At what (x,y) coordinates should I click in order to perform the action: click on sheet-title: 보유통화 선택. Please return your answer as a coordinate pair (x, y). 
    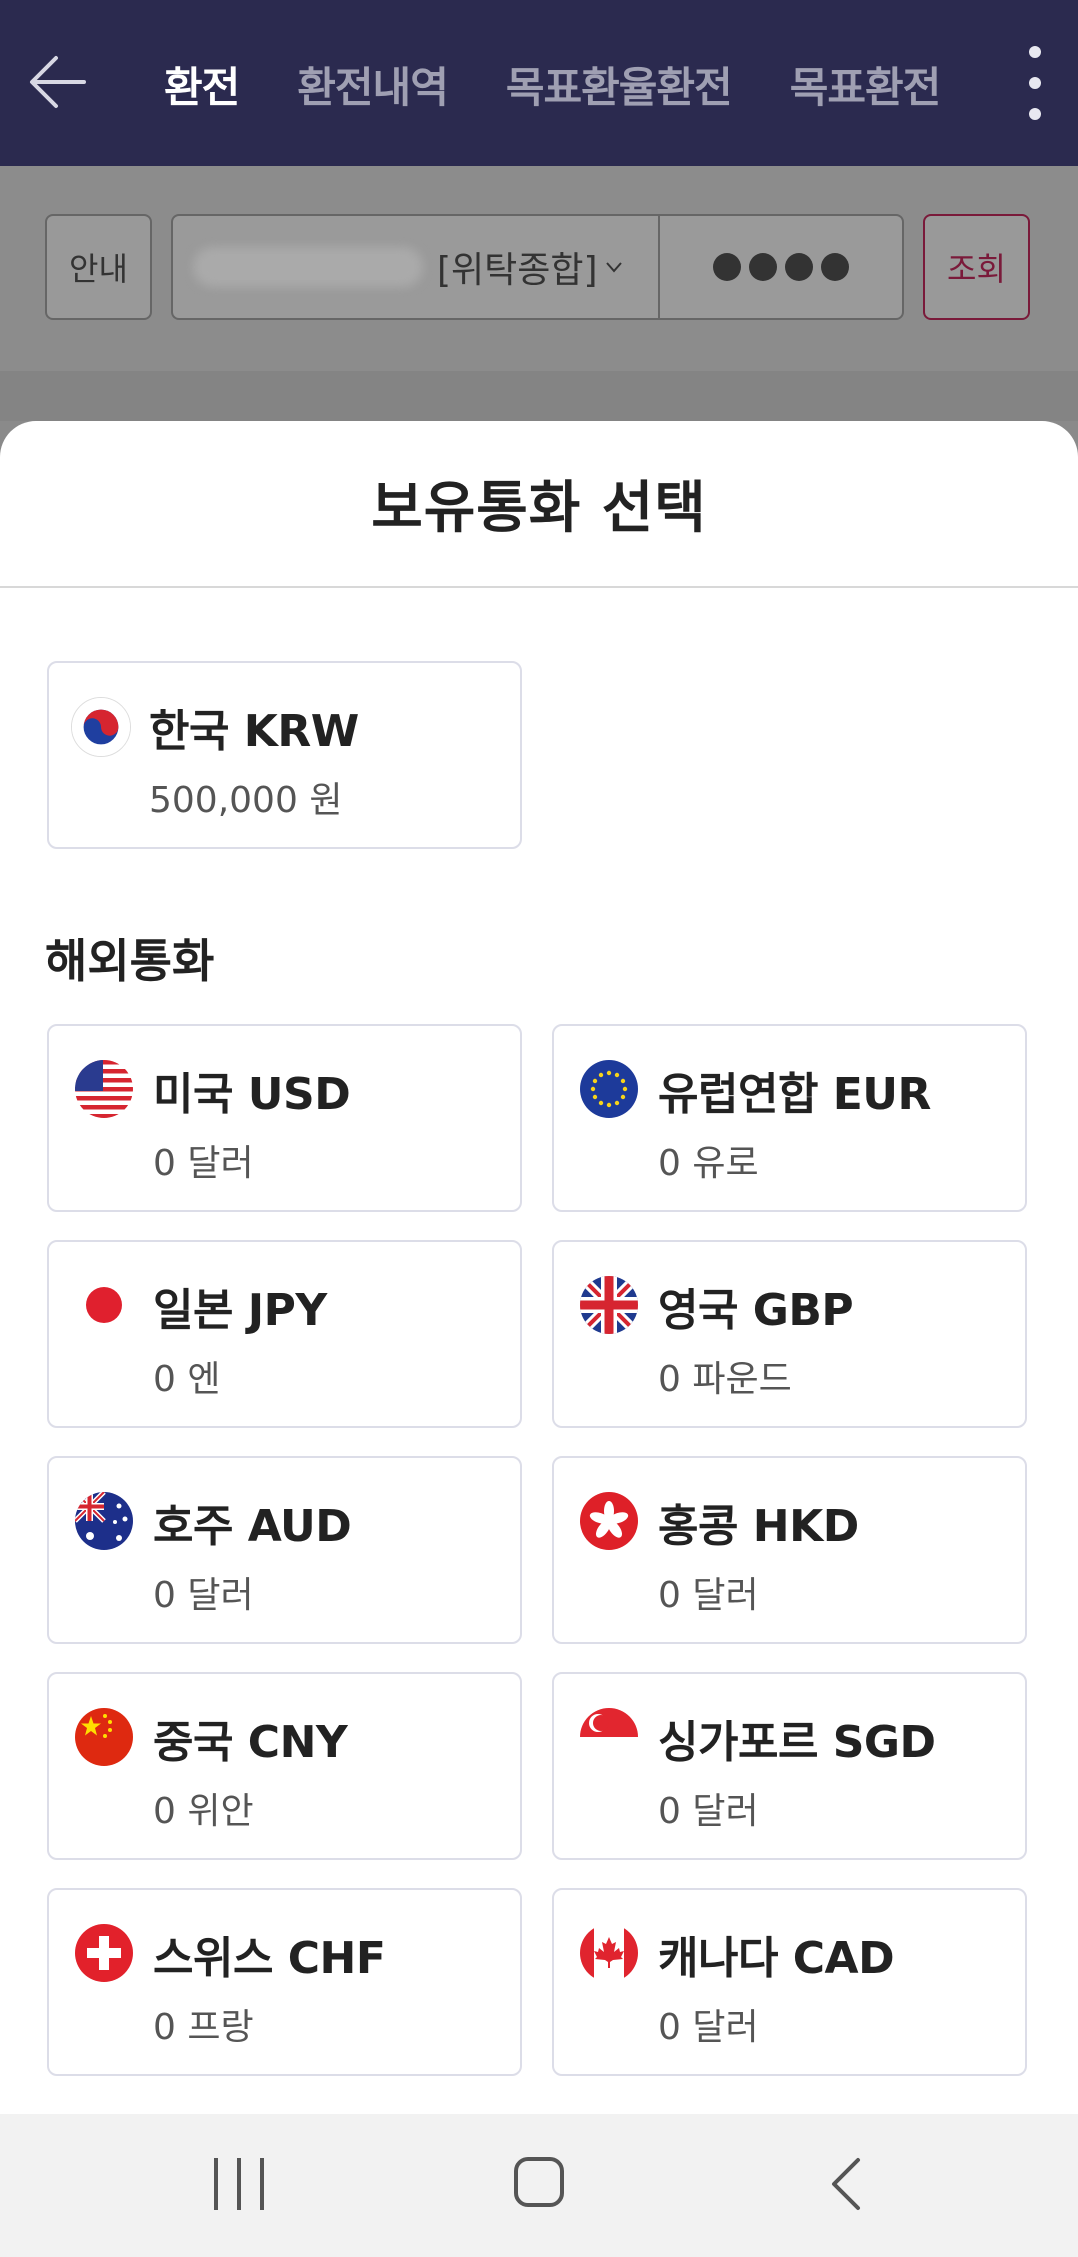
    Looking at the image, I should click on (539, 504).